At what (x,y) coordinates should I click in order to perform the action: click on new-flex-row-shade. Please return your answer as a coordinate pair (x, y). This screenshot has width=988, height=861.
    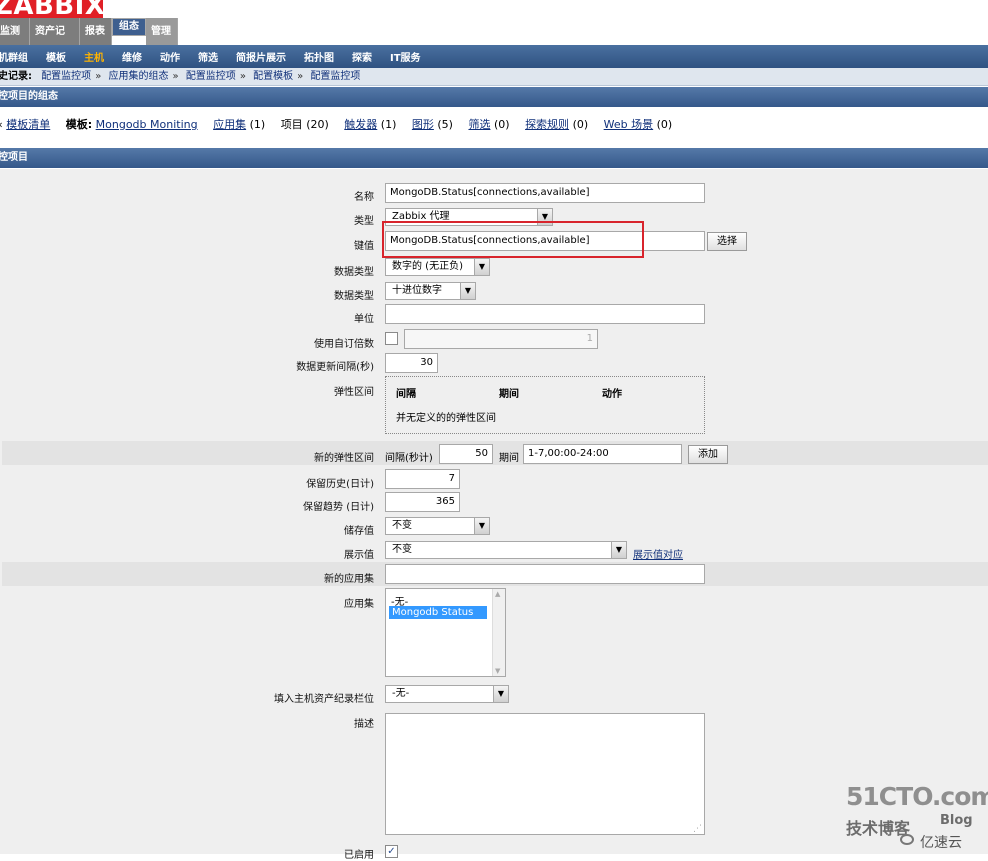
    Looking at the image, I should click on (495, 453).